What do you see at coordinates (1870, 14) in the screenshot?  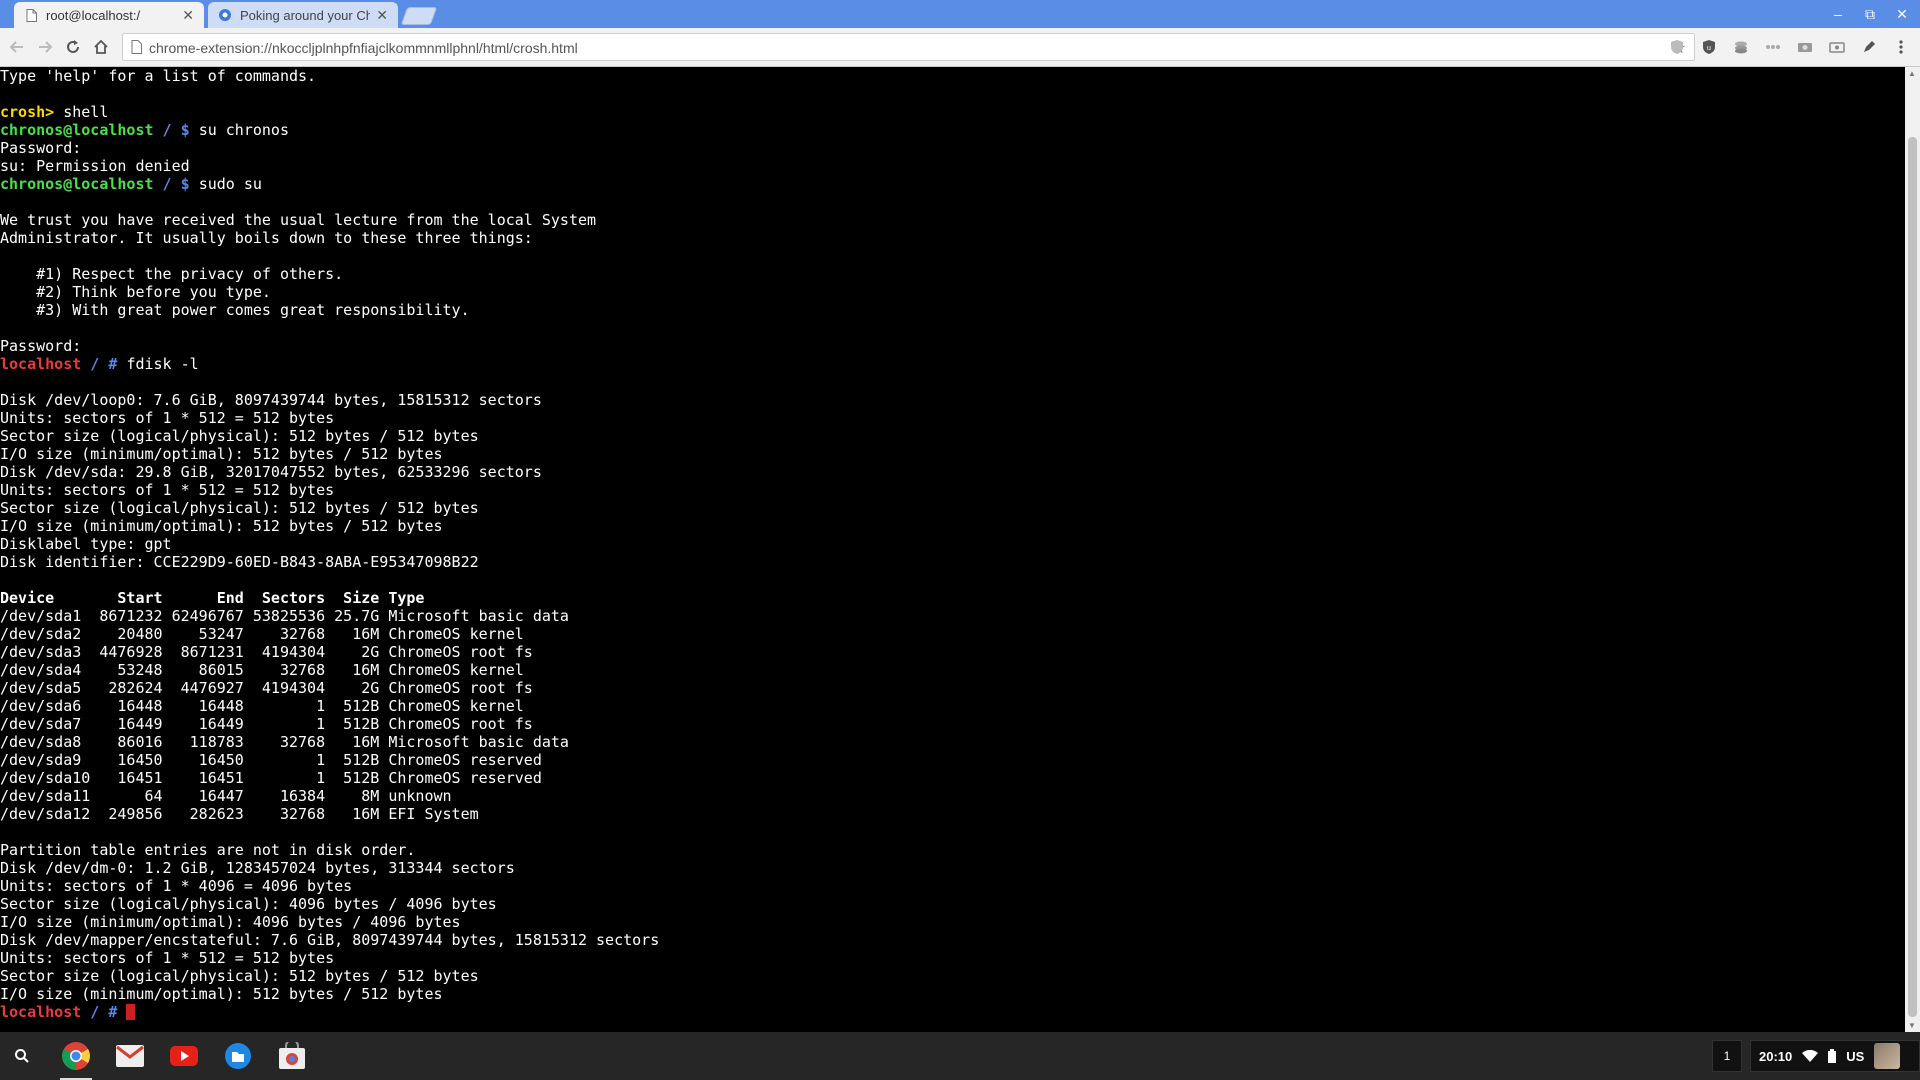 I see `restore-button: ⧉` at bounding box center [1870, 14].